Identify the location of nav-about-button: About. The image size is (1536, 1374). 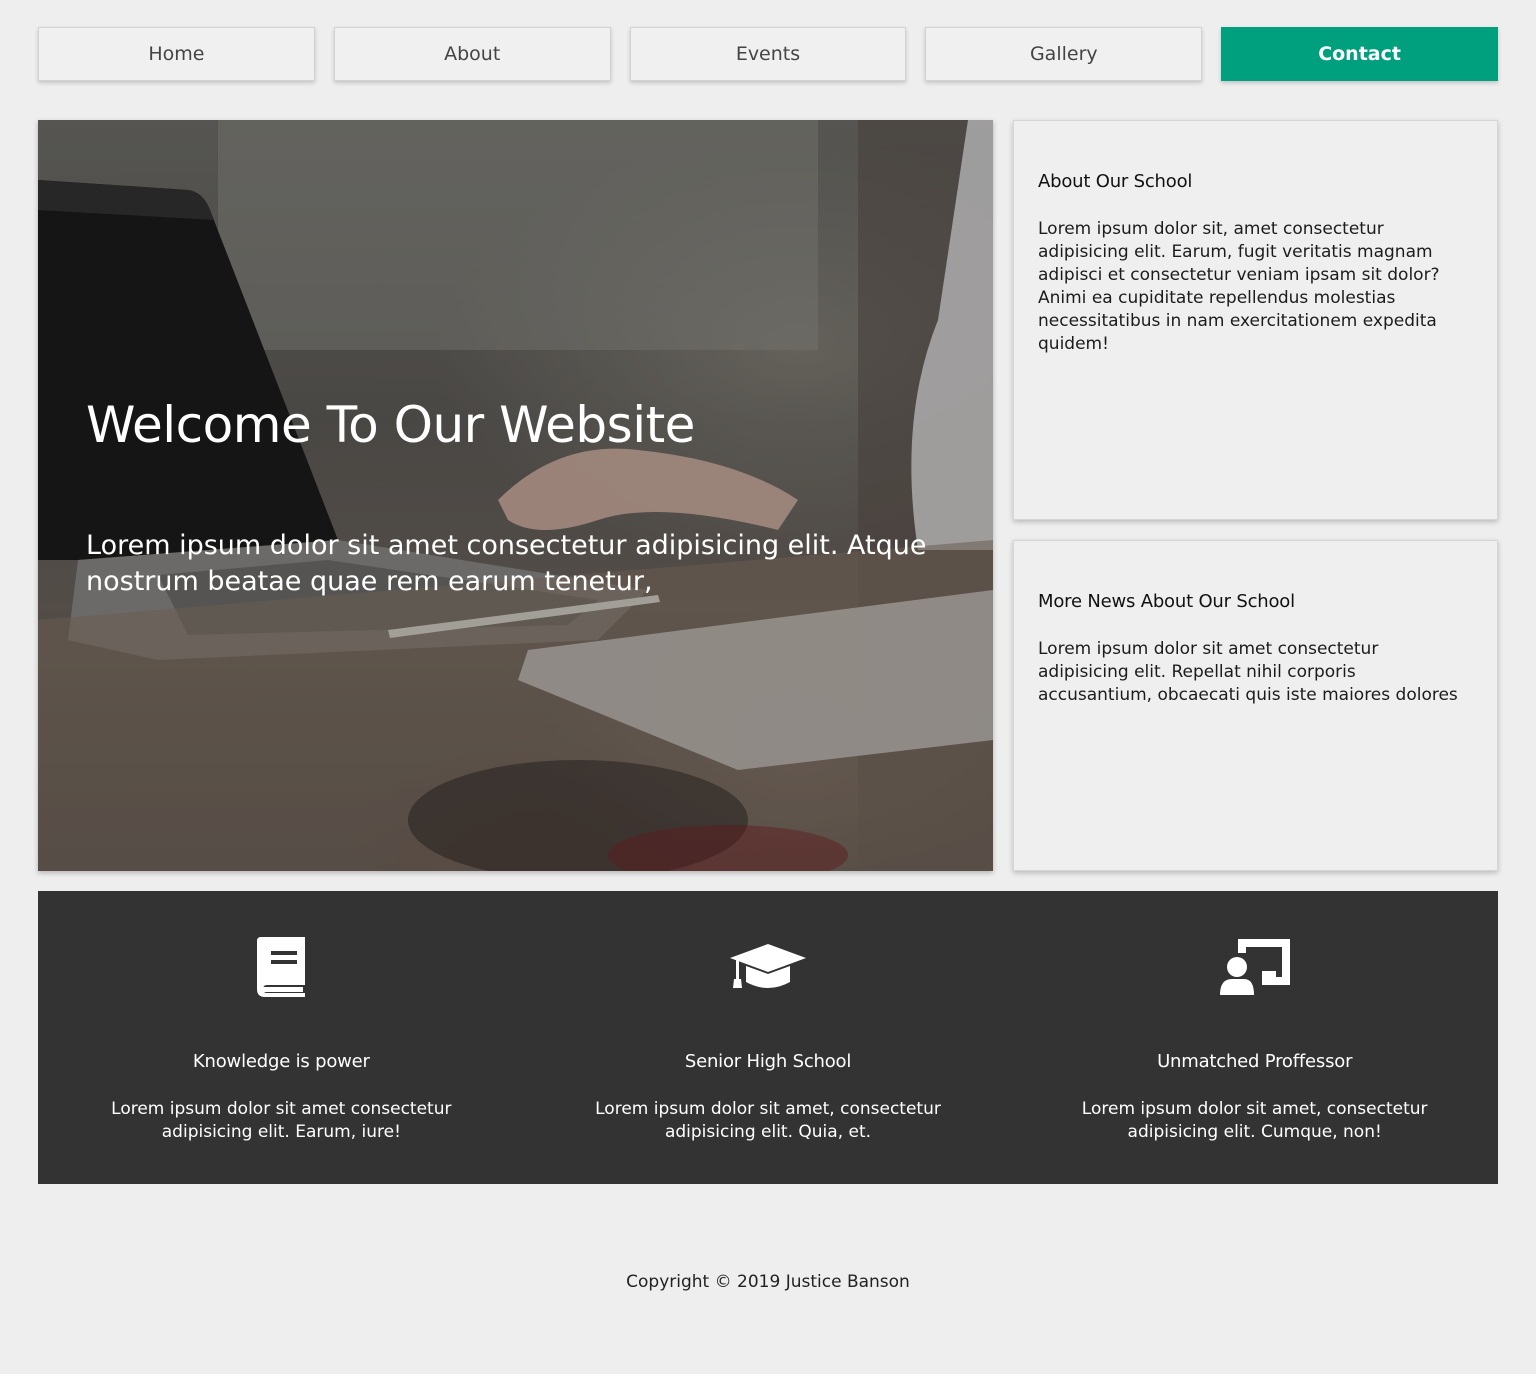
(472, 54).